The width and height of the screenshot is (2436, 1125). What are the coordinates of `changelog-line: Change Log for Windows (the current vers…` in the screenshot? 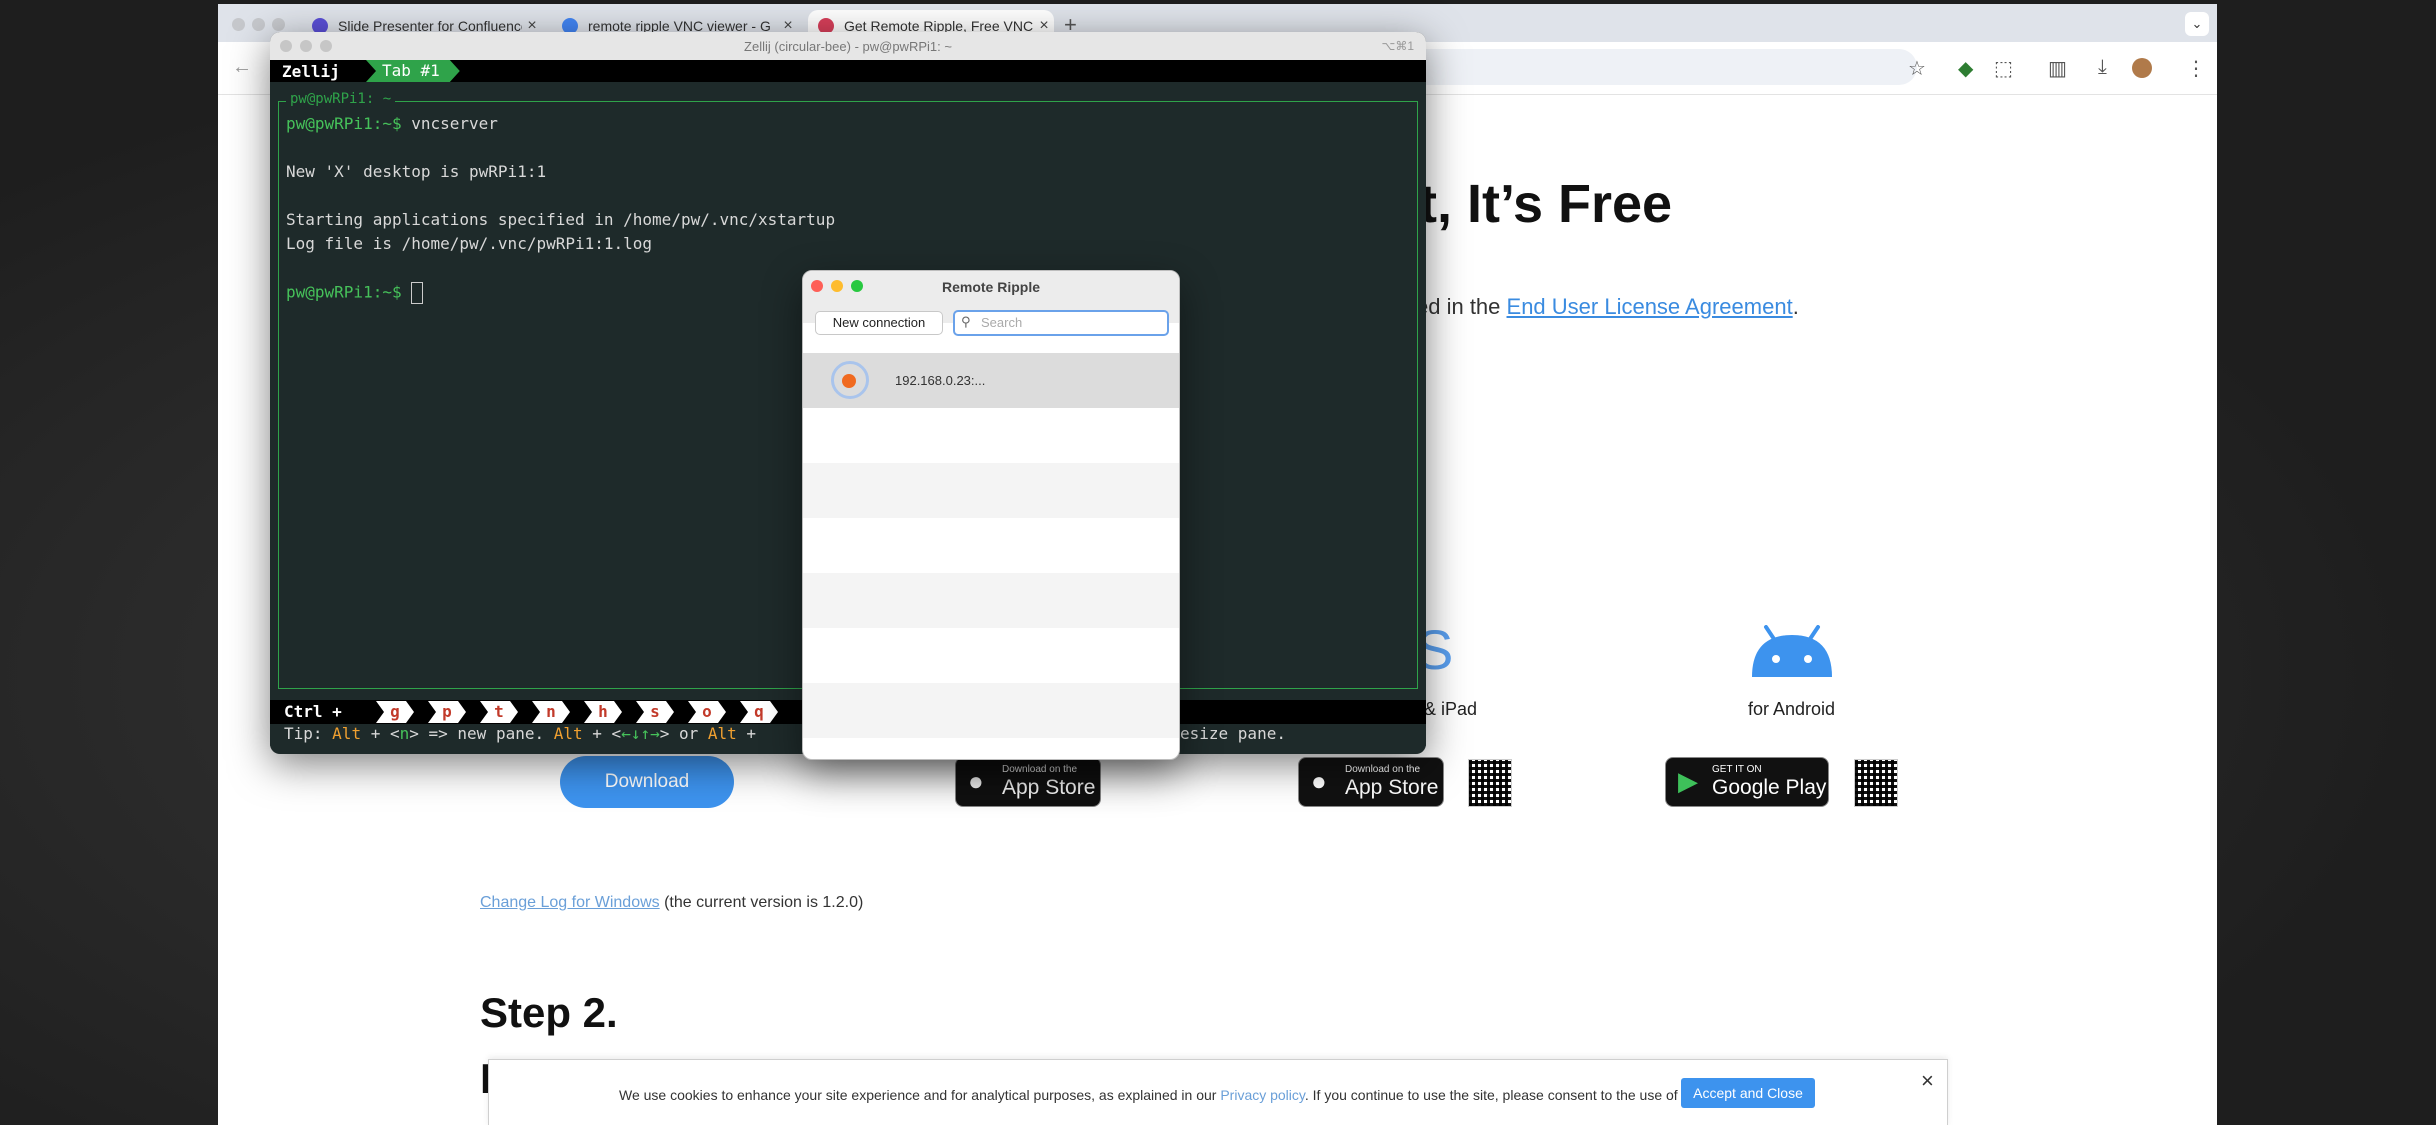 It's located at (671, 903).